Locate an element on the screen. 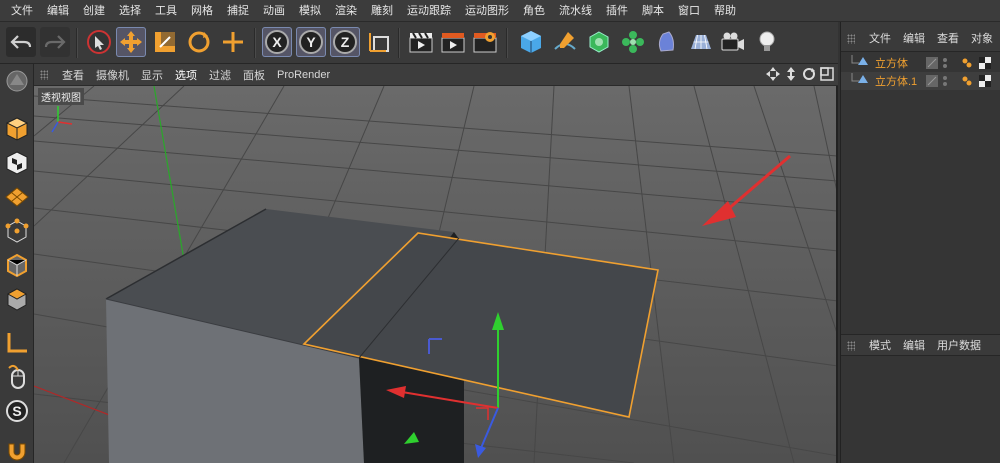 Image resolution: width=1000 pixels, height=463 pixels. redo-icon is located at coordinates (55, 42).